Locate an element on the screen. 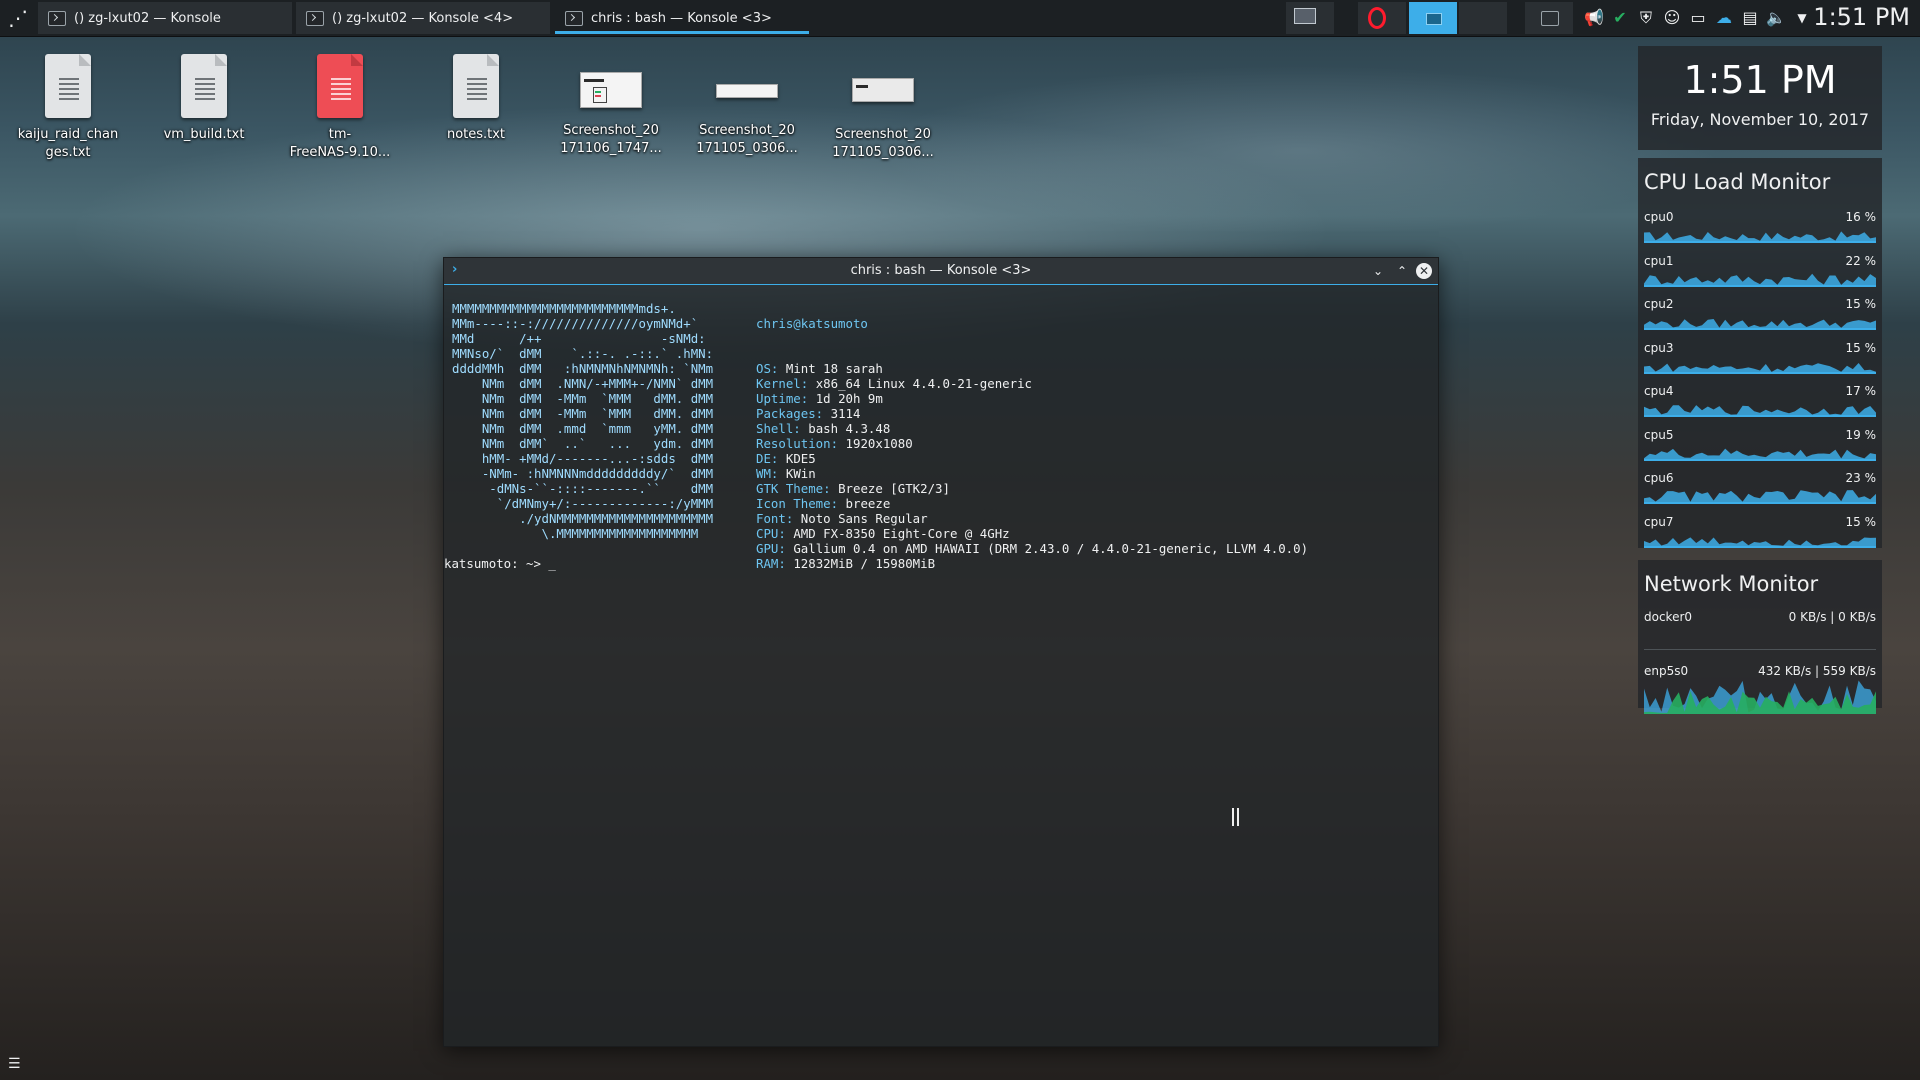 The image size is (1920, 1080). shell-prompt: katsumoto: ~> _ is located at coordinates (500, 563).